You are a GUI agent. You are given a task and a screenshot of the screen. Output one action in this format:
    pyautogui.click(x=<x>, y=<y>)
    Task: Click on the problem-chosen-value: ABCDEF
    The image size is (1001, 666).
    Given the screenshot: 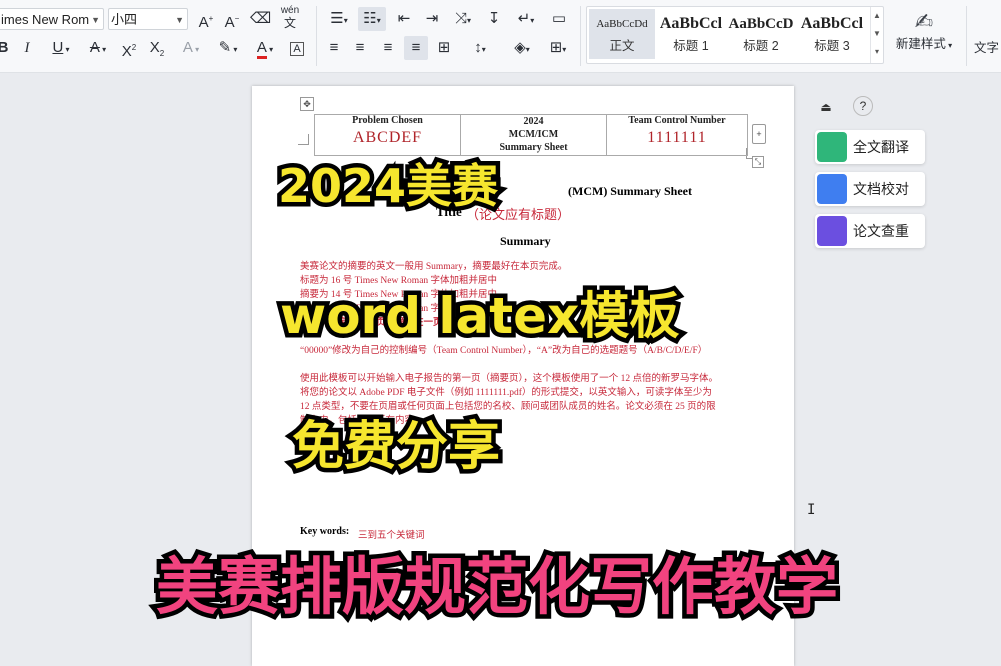 What is the action you would take?
    pyautogui.click(x=387, y=137)
    